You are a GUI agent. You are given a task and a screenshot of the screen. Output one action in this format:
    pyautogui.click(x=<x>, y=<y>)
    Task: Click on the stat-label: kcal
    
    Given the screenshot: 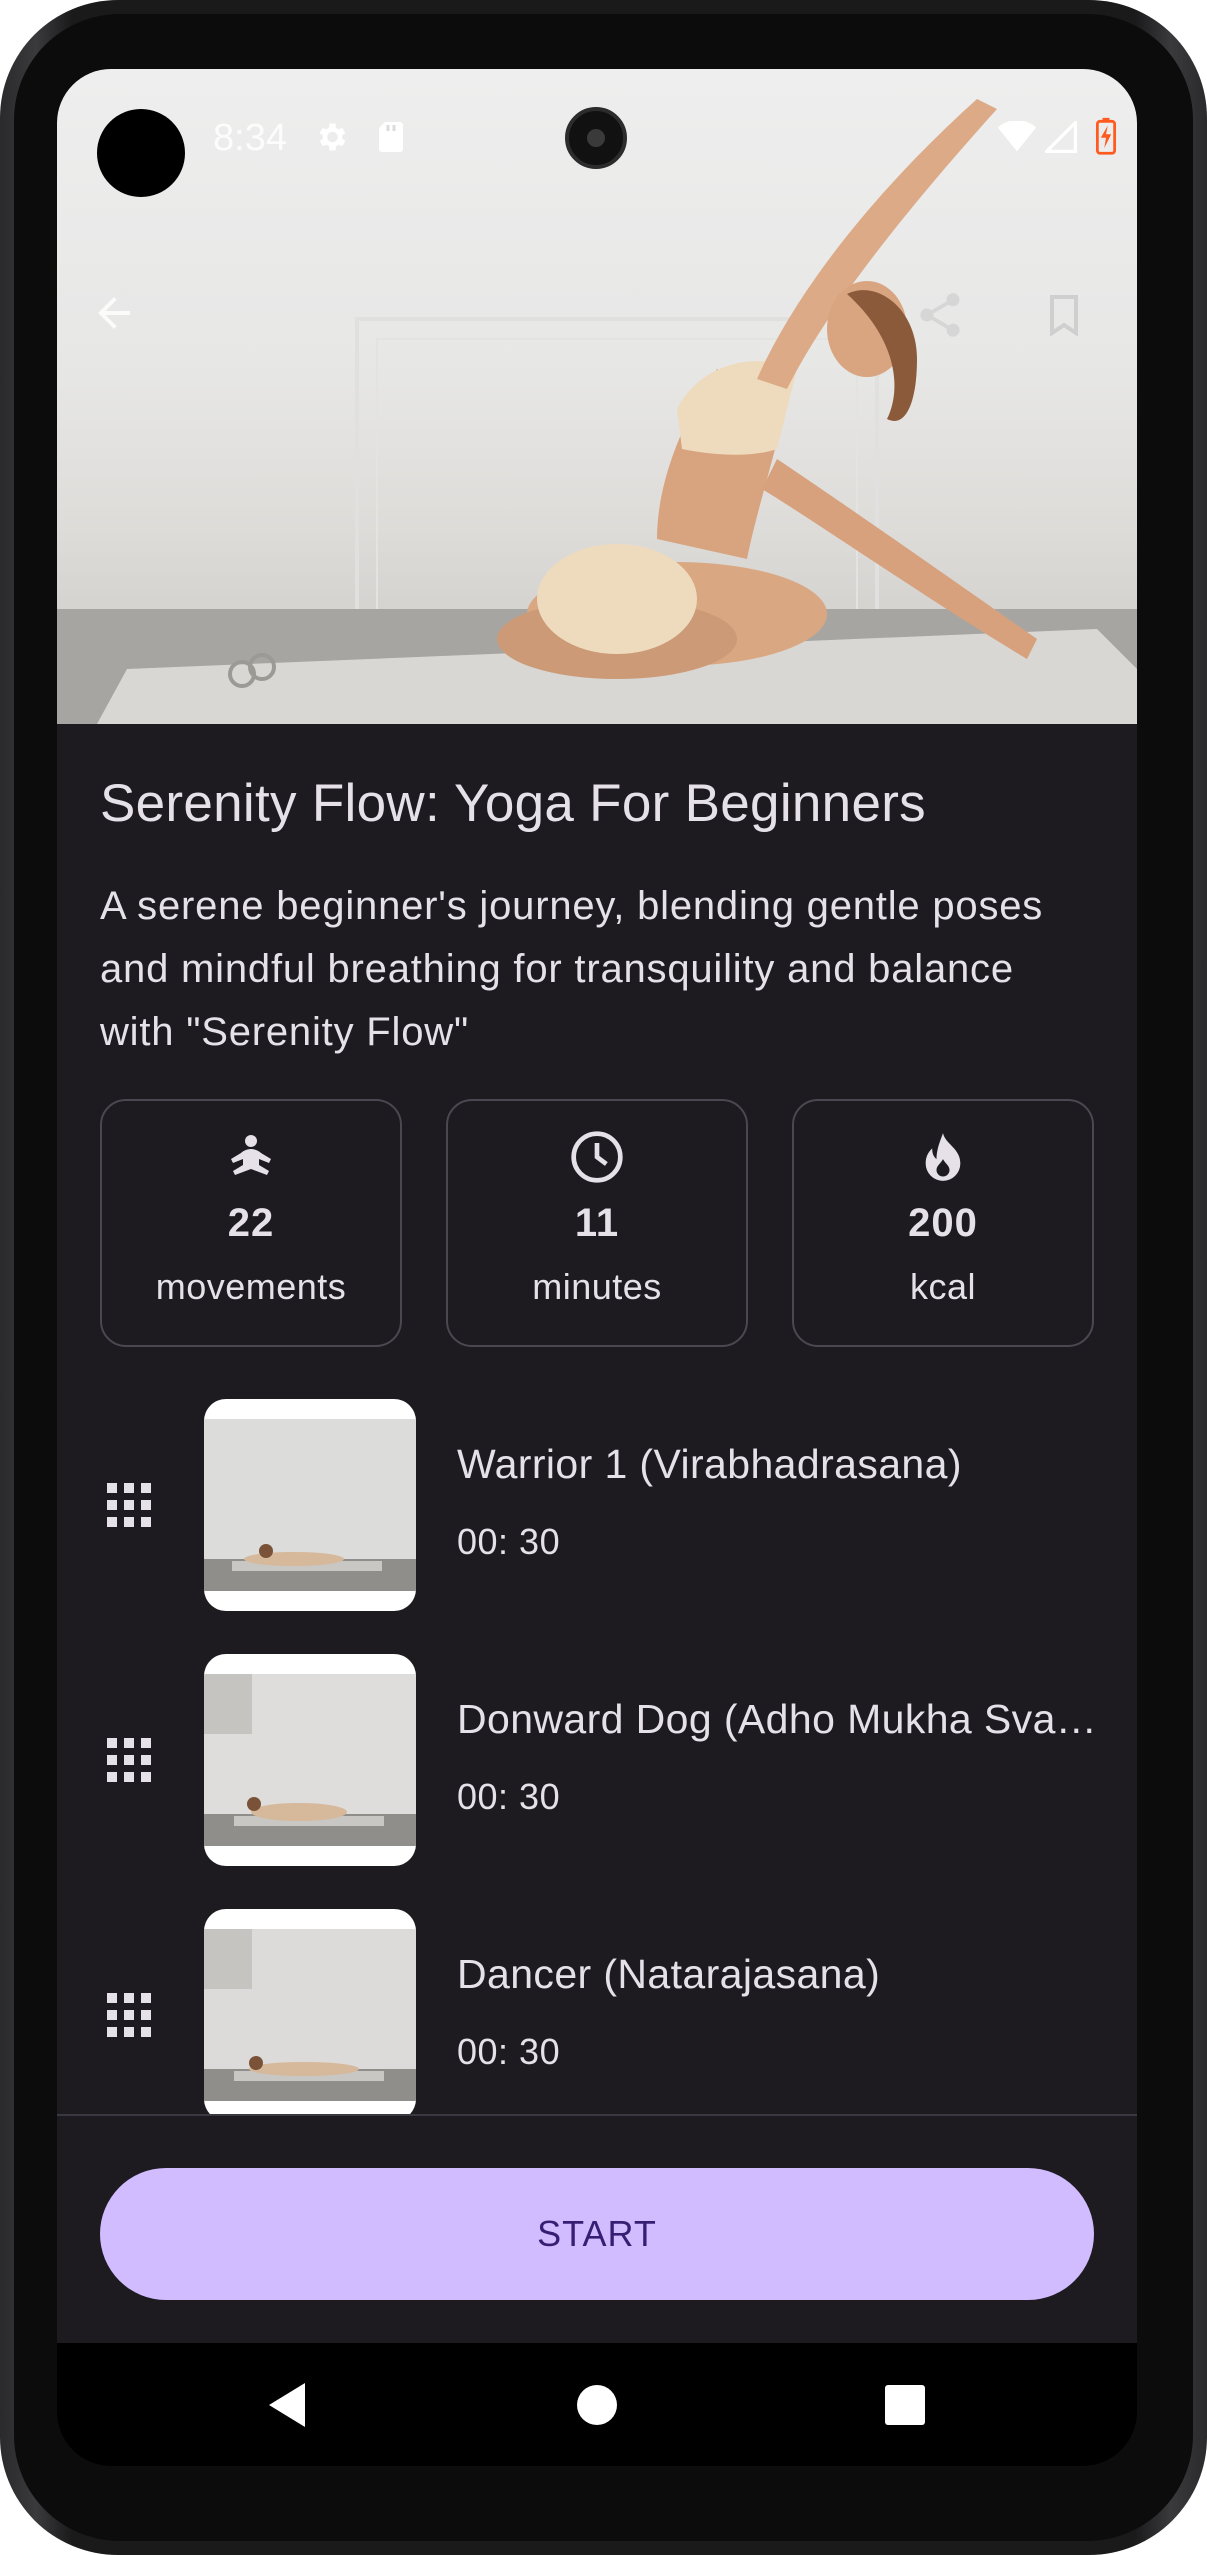 What is the action you would take?
    pyautogui.click(x=943, y=1286)
    